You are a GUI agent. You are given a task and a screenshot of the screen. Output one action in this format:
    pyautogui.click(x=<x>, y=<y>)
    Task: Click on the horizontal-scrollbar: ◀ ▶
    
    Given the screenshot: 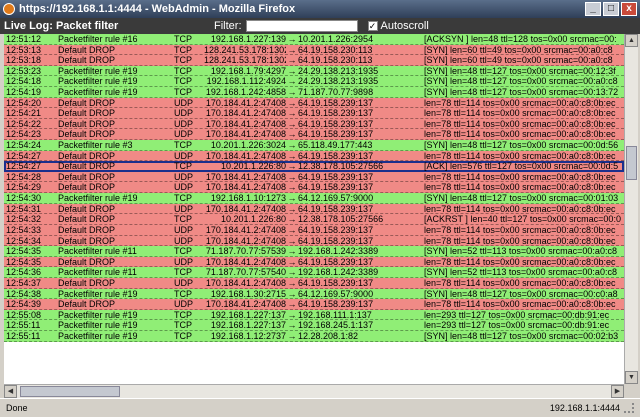 What is the action you would take?
    pyautogui.click(x=314, y=391)
    